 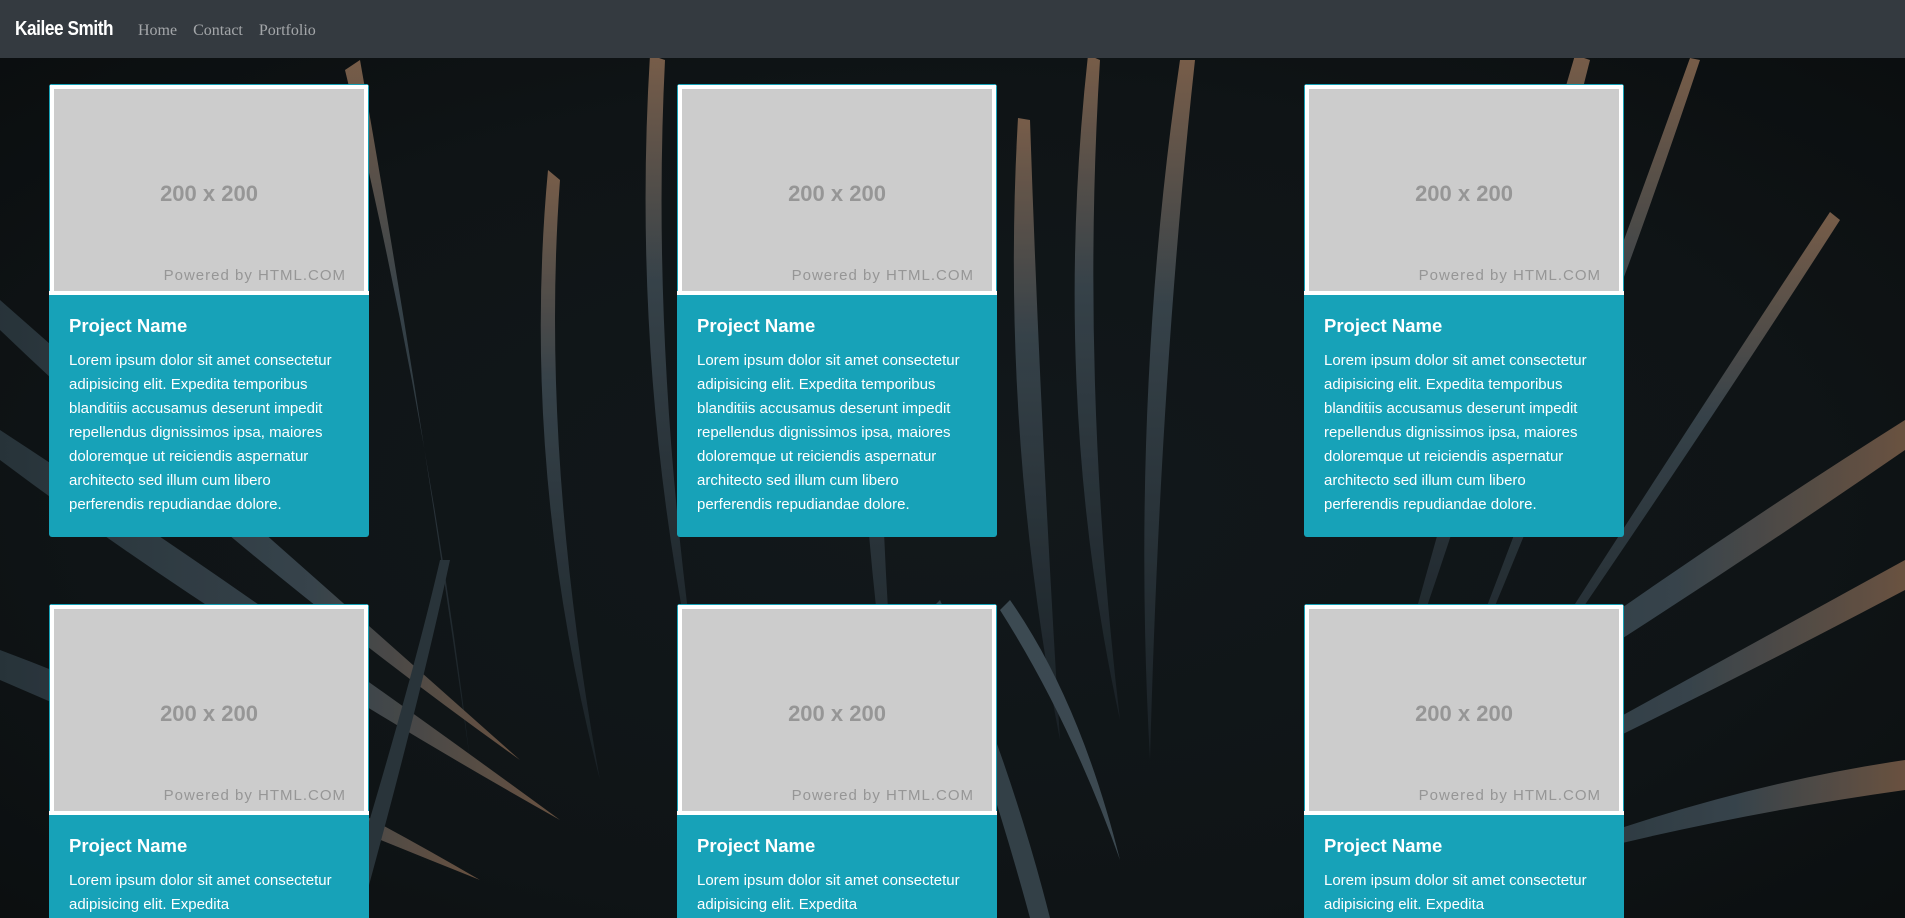 I want to click on nav-link-portfolio: Portfolio, so click(x=287, y=31).